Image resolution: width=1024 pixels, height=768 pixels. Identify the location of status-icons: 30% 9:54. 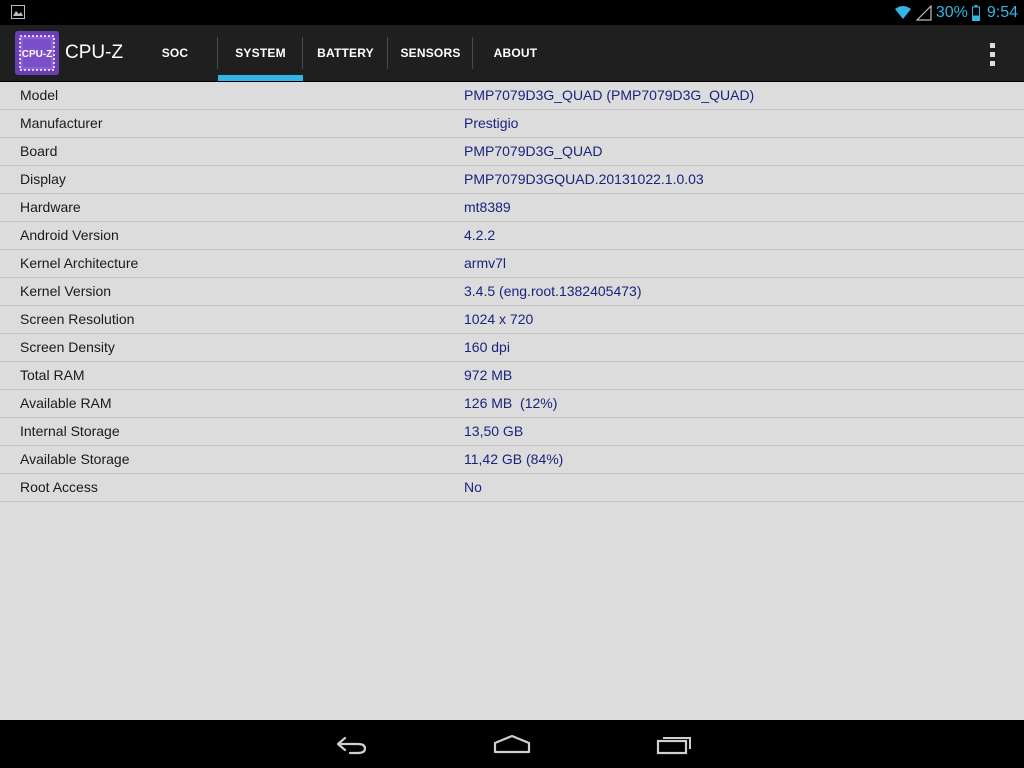
(954, 12).